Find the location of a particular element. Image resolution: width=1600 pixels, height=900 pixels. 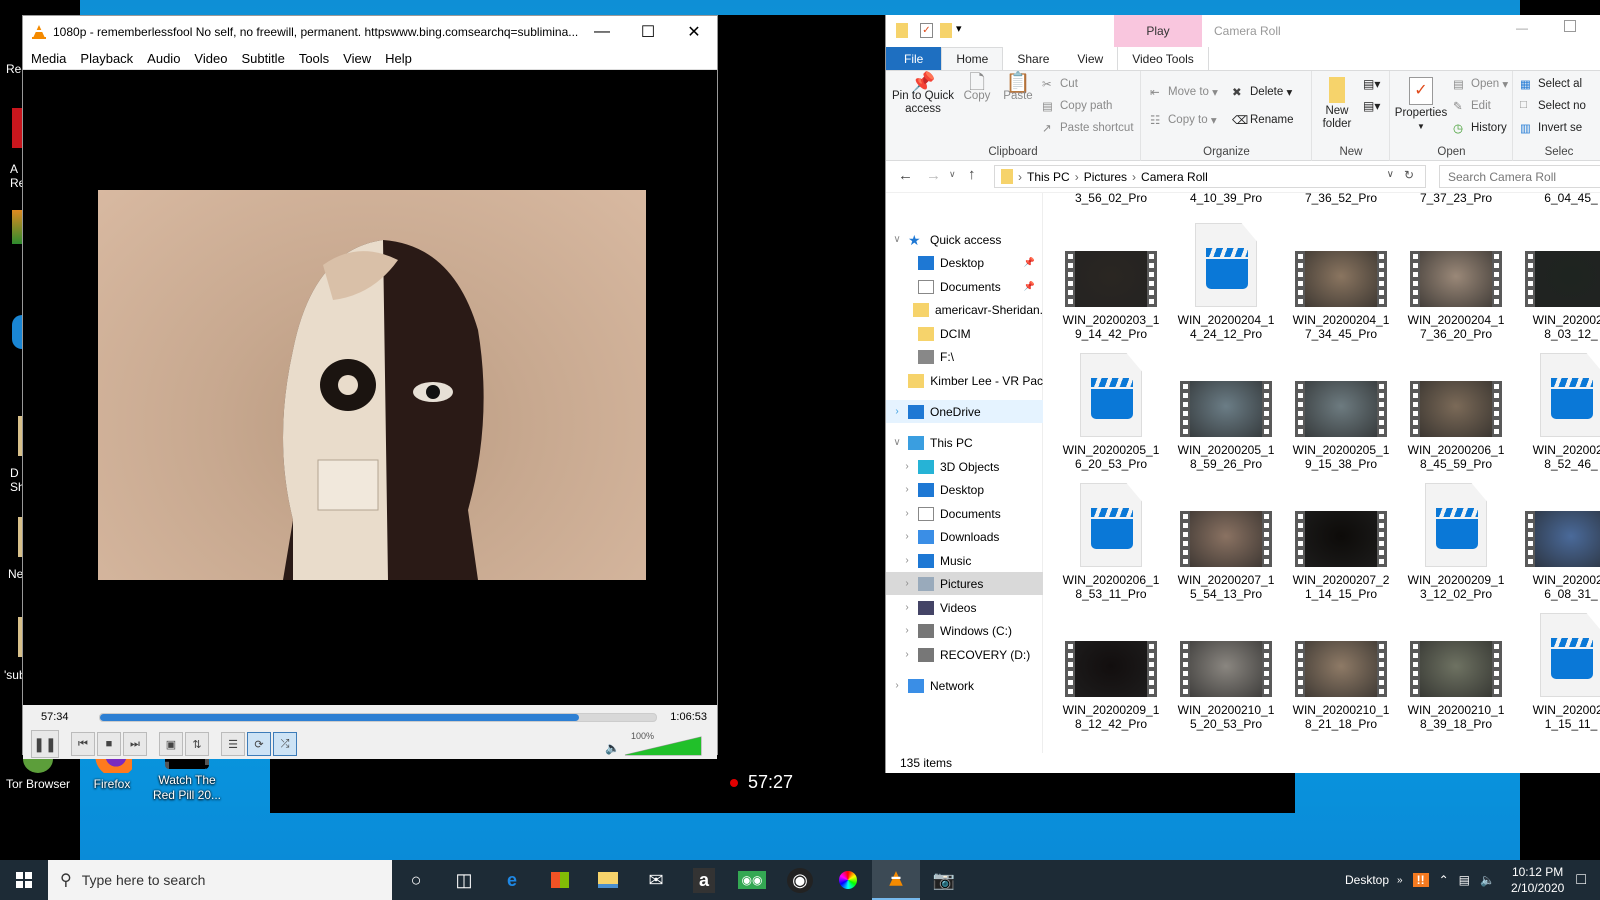

camera-app-icon: ◉ is located at coordinates (800, 880).